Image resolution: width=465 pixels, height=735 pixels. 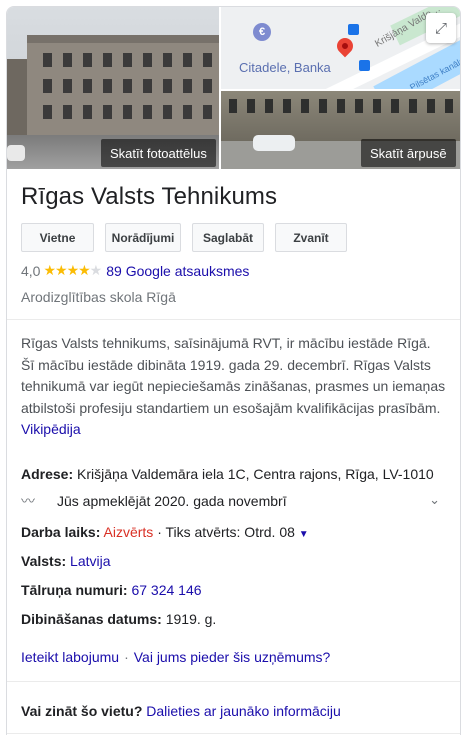 I want to click on phone-row: Tālruņa numuri: 67 324 146, so click(x=111, y=590).